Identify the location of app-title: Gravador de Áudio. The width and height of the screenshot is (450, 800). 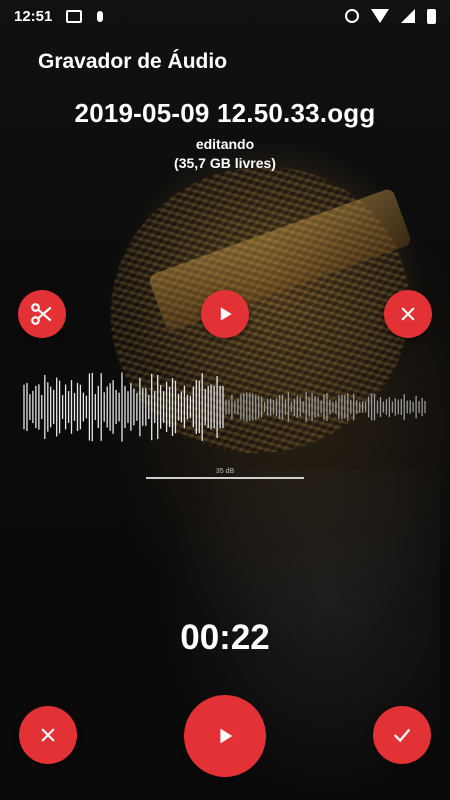
(133, 61).